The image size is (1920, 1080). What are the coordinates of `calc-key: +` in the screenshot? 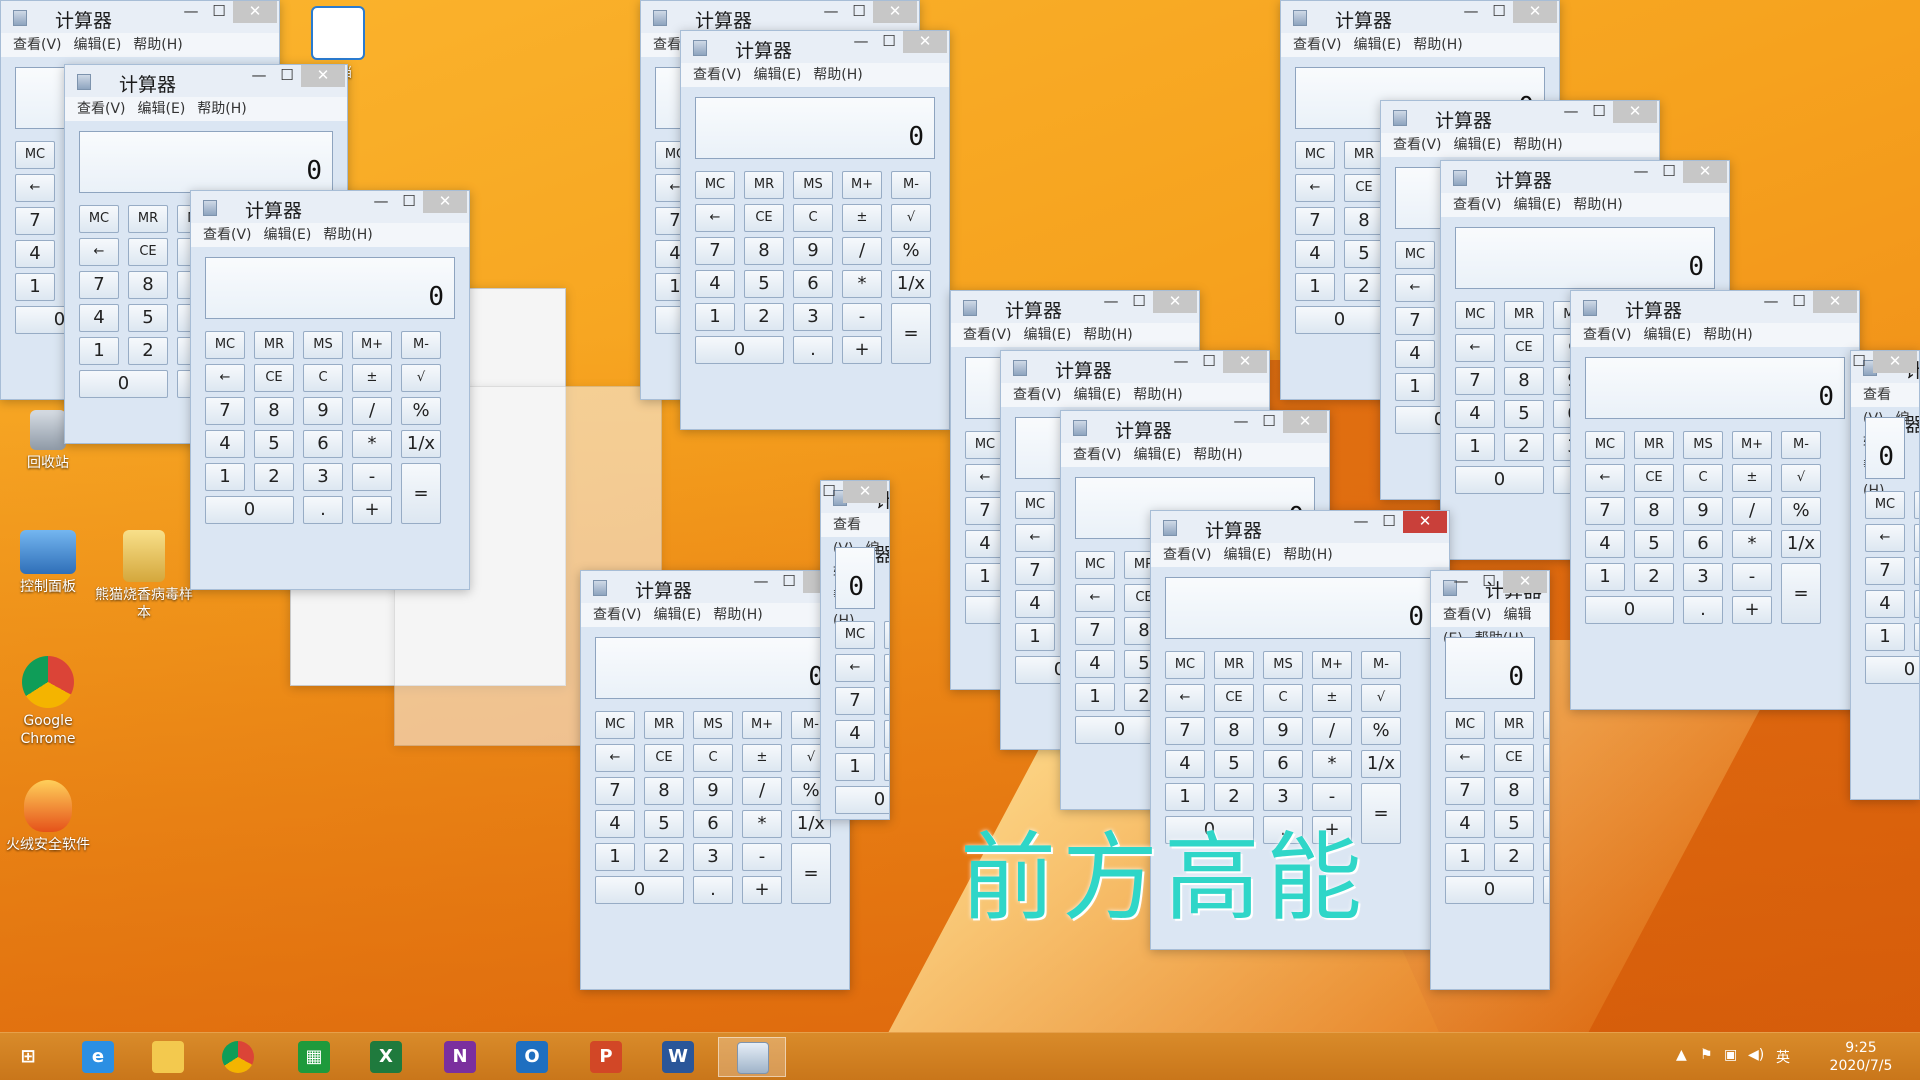 It's located at (762, 890).